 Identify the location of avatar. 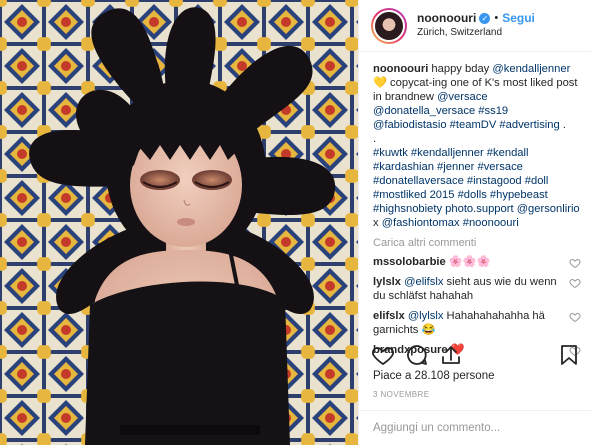
(389, 25).